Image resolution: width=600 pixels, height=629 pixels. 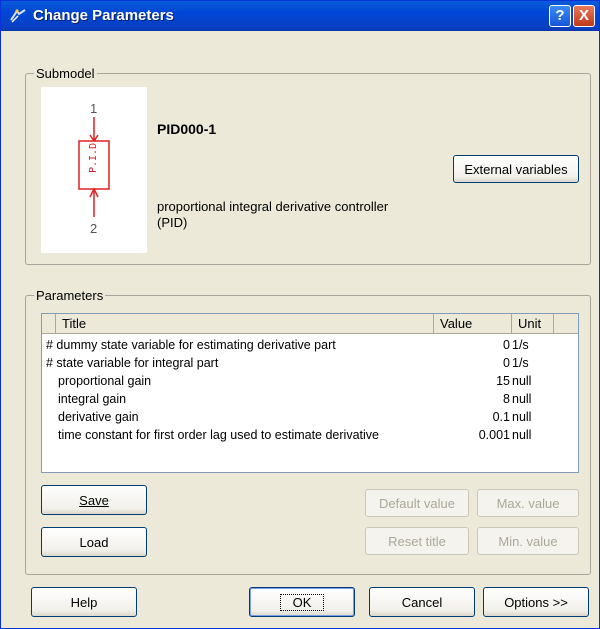 I want to click on save-button: Save, so click(x=94, y=500).